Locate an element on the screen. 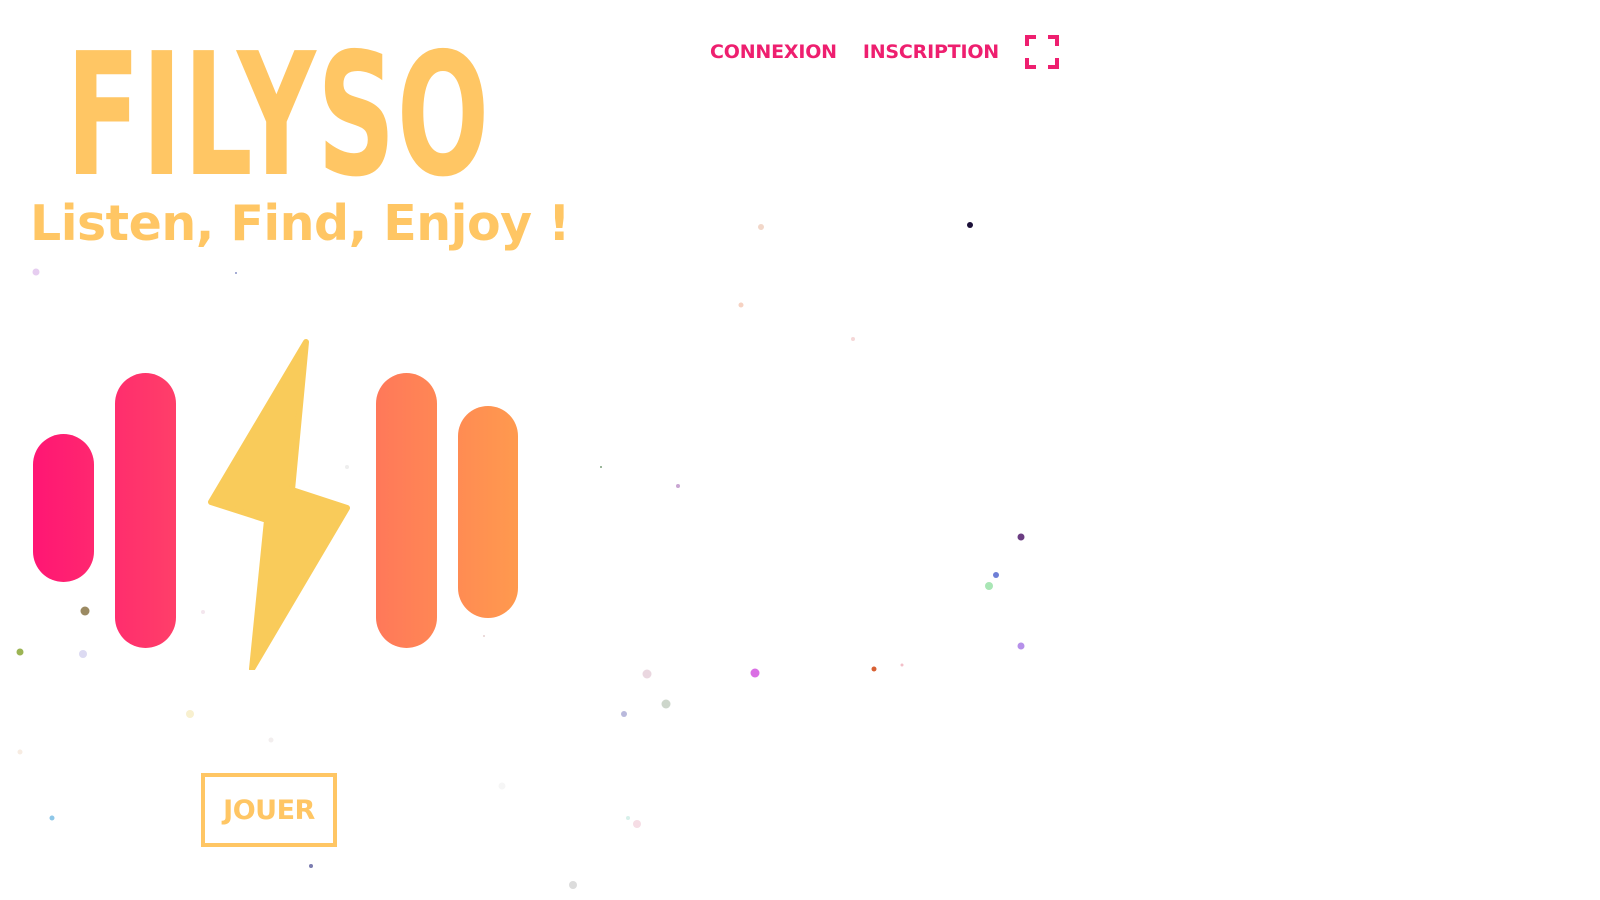 The height and width of the screenshot is (900, 1600). logo-wordmark: FILYSO is located at coordinates (278, 116).